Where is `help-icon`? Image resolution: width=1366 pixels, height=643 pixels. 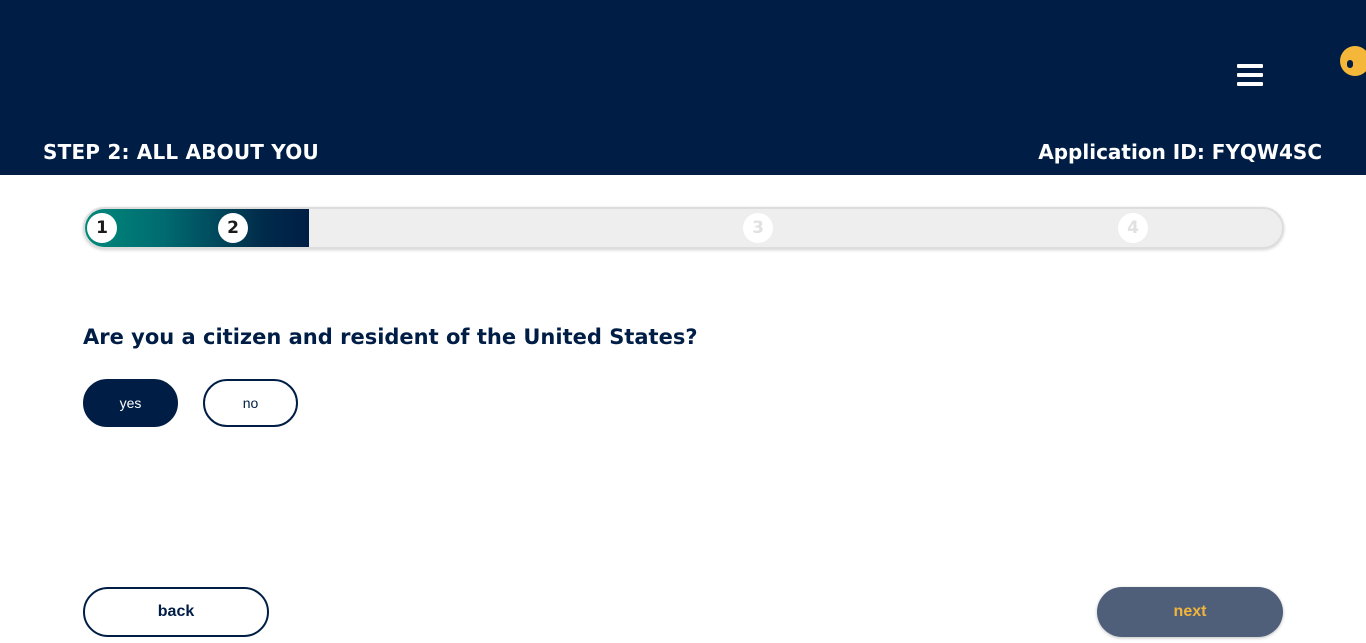
help-icon is located at coordinates (1353, 61).